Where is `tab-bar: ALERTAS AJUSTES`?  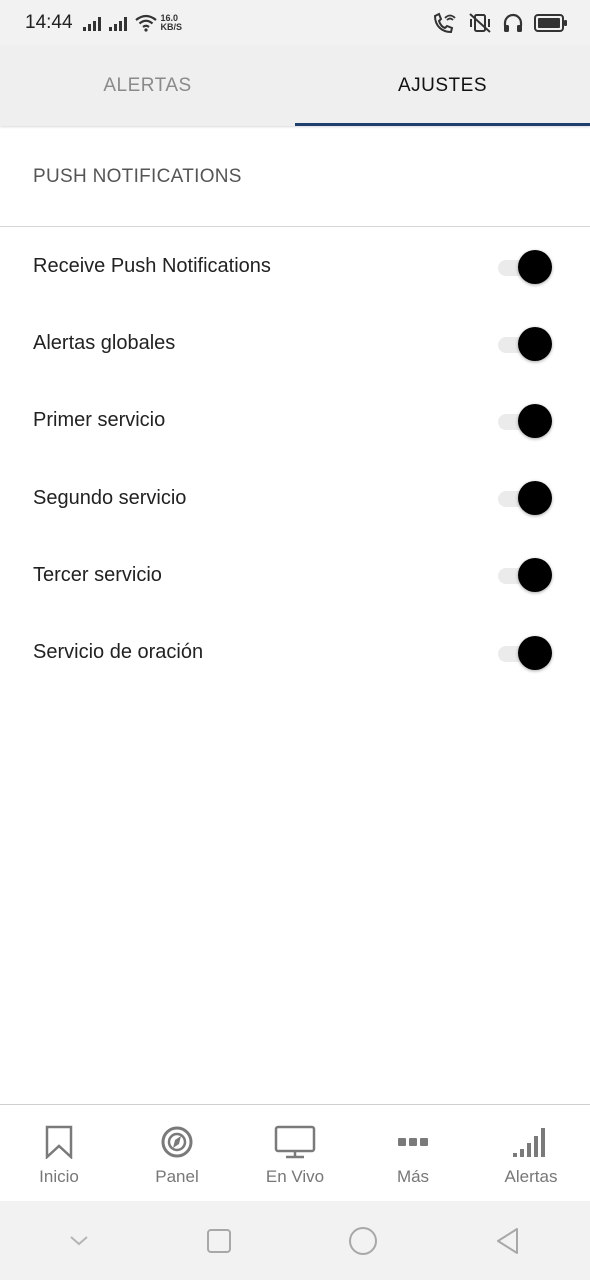
tab-bar: ALERTAS AJUSTES is located at coordinates (295, 86).